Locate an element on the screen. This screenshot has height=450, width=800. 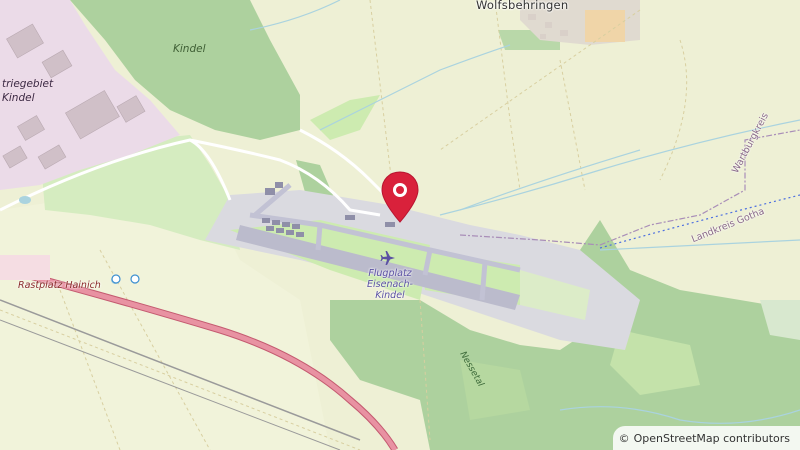
copyright-symbol: © is located at coordinates (624, 438).